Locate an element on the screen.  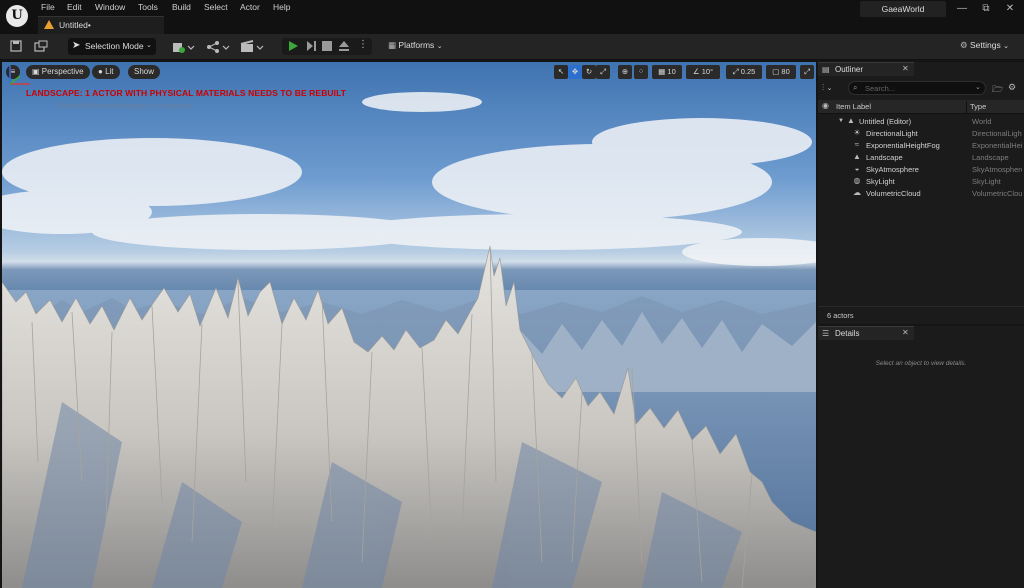
menu-window: Window is located at coordinates (110, 7).